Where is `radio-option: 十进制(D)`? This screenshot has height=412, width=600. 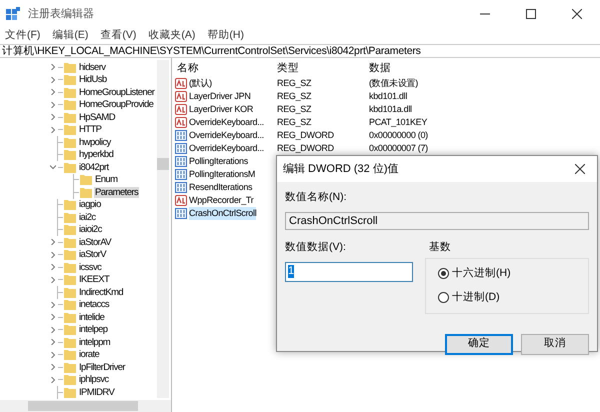
radio-option: 十进制(D) is located at coordinates (513, 298).